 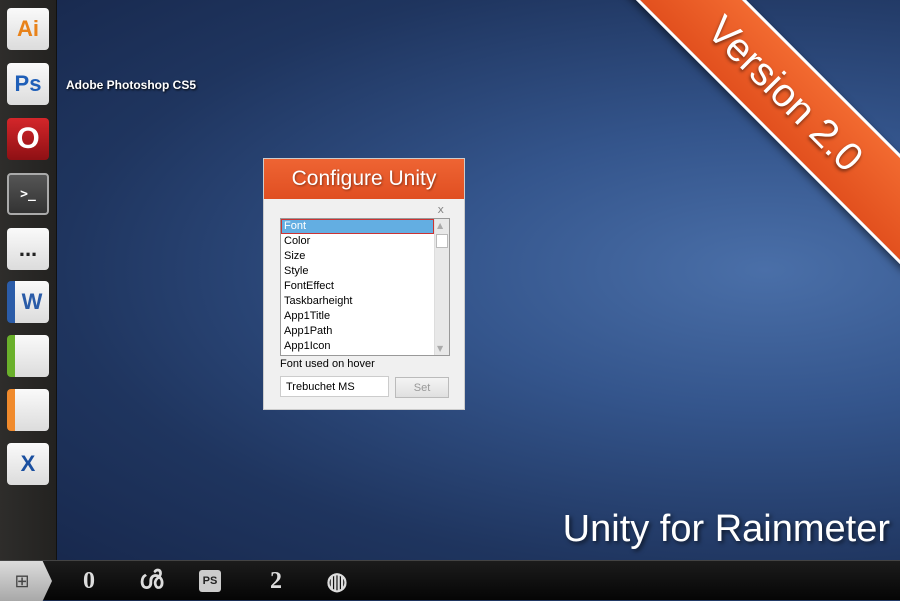 I want to click on scroll-up-icon: ▲, so click(x=440, y=225).